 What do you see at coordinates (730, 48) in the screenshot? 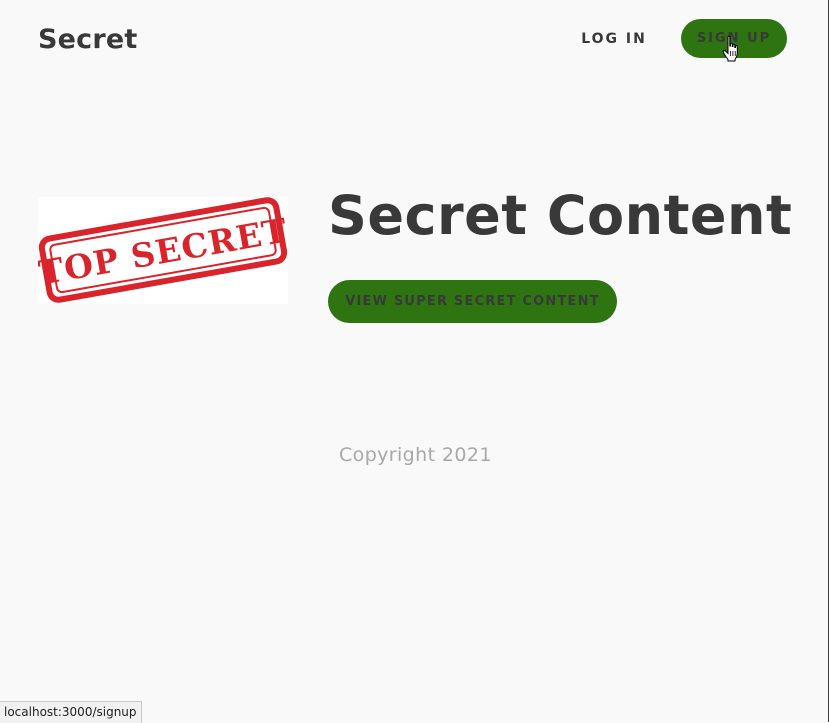
I see `hand-pointer-cursor-icon` at bounding box center [730, 48].